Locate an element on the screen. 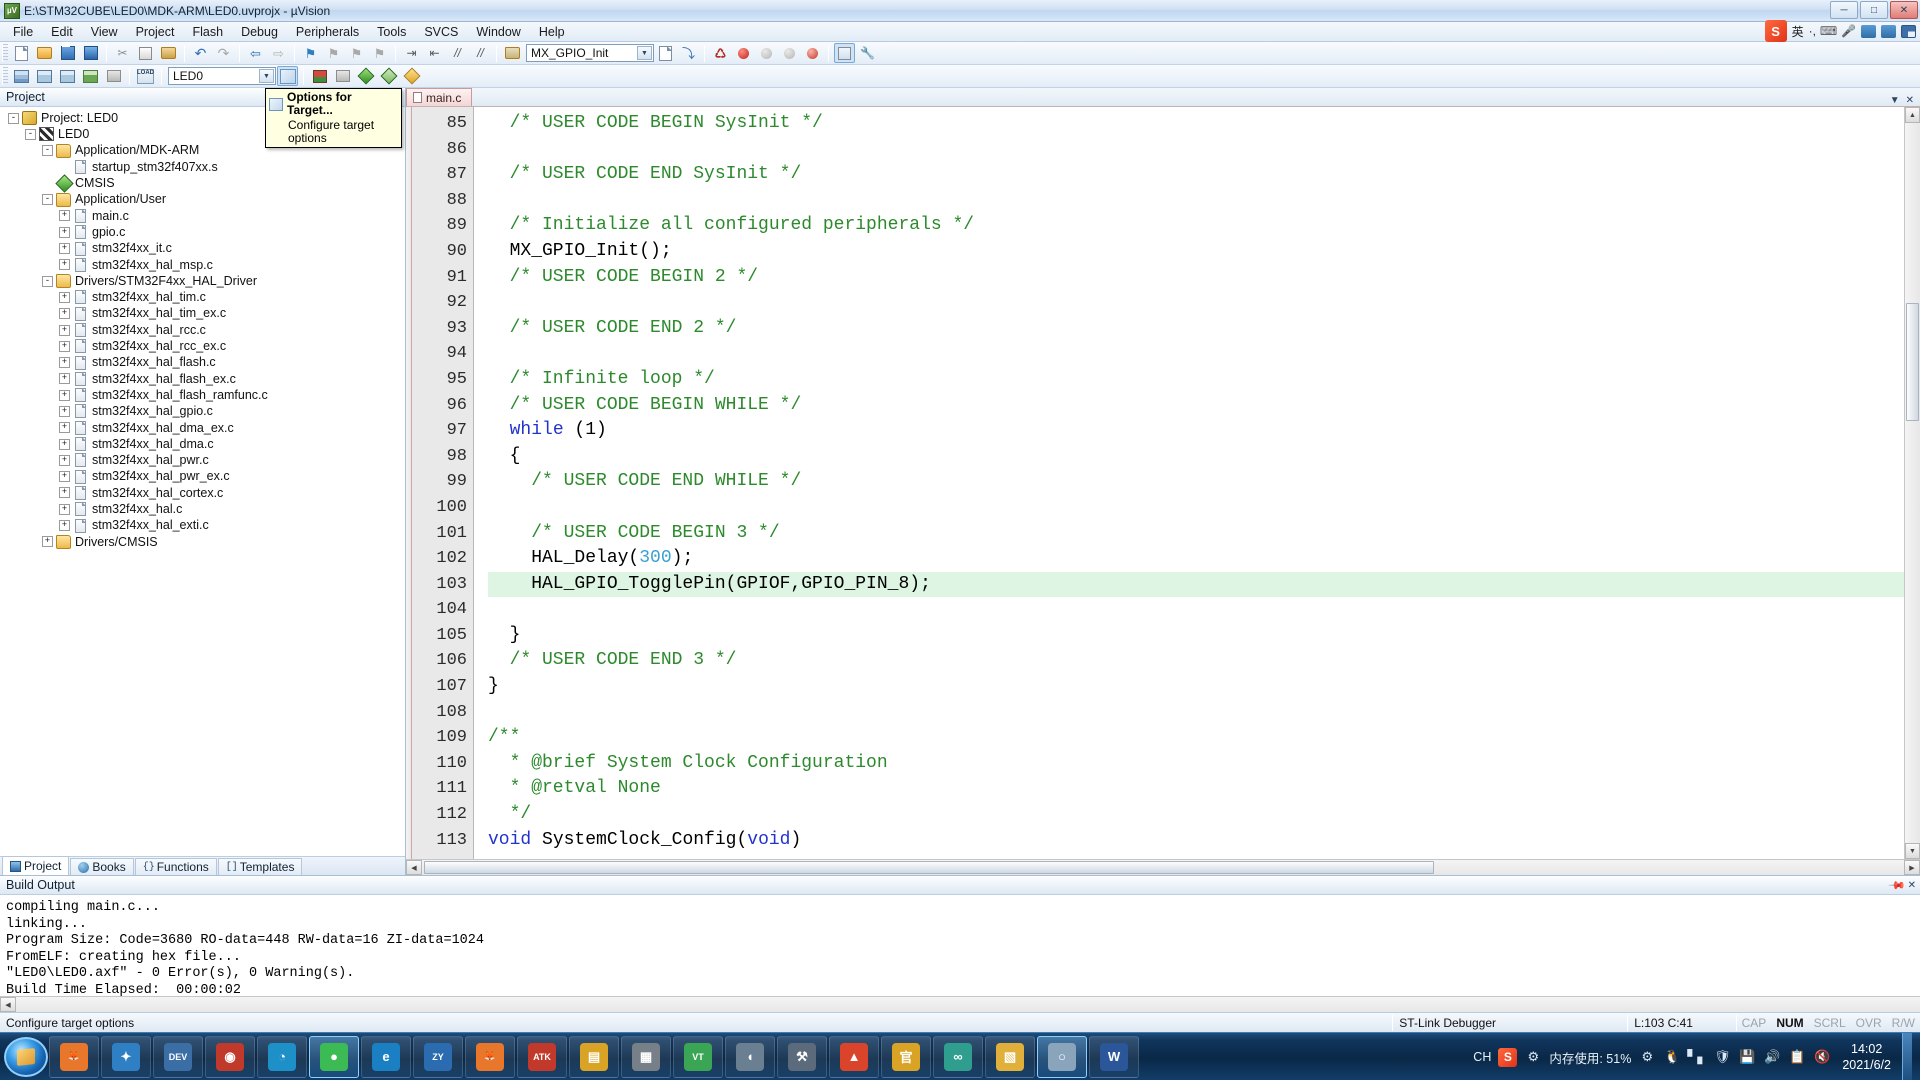 The image size is (1920, 1080). clipboard-icon: 📋 is located at coordinates (1797, 1057).